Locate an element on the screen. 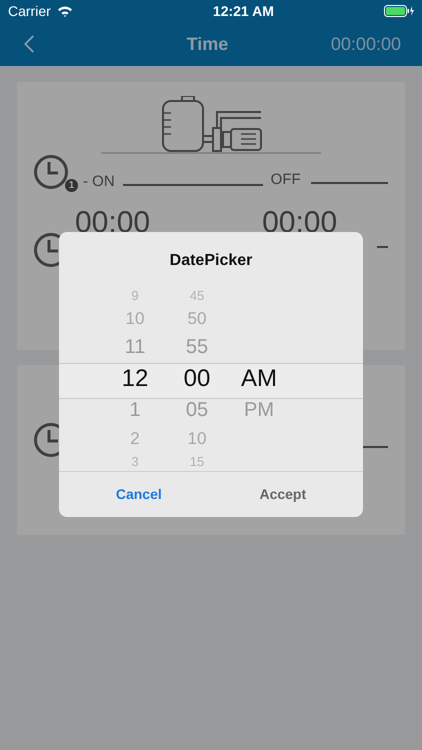 This screenshot has height=750, width=422. picker-option: 05 is located at coordinates (197, 410).